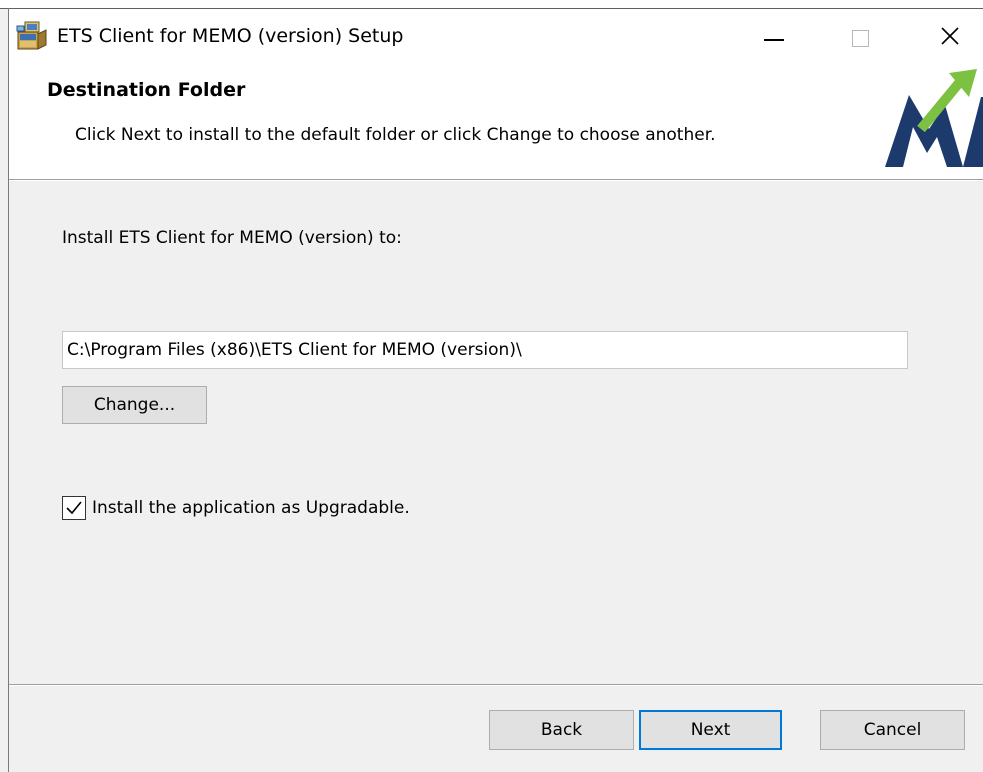 The height and width of the screenshot is (772, 983). What do you see at coordinates (146, 90) in the screenshot?
I see `page-title: Destination Folder` at bounding box center [146, 90].